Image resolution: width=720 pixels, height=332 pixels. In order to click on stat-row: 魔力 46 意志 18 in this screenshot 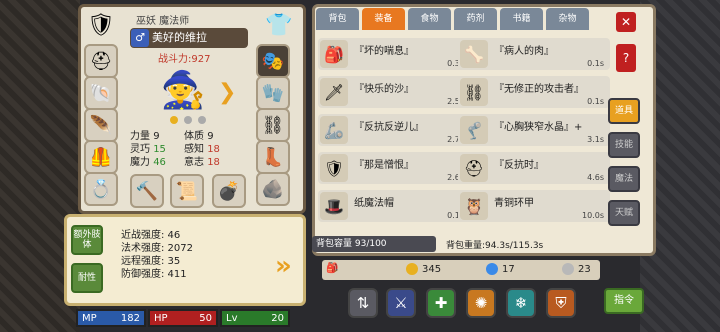, I will do `click(184, 162)`.